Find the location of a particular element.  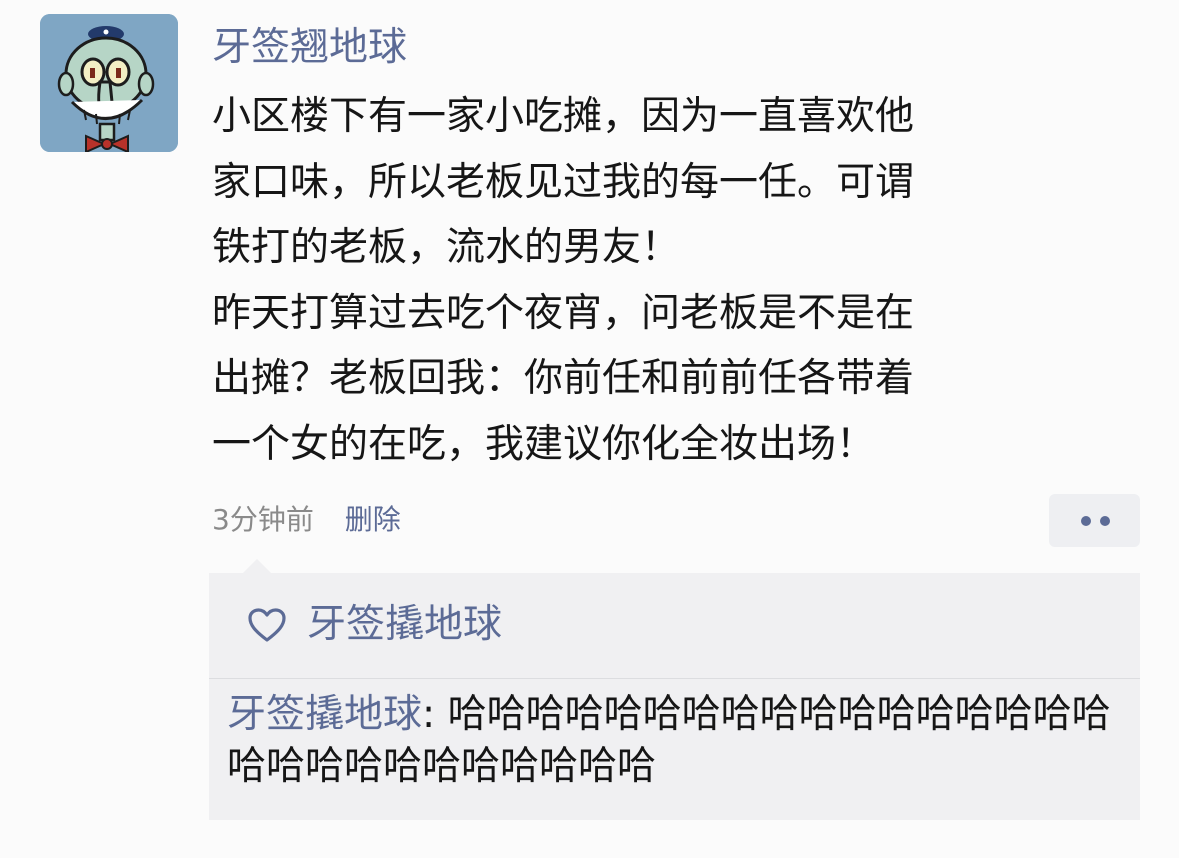

post-meta: 3分钟前 删除 is located at coordinates (306, 520).